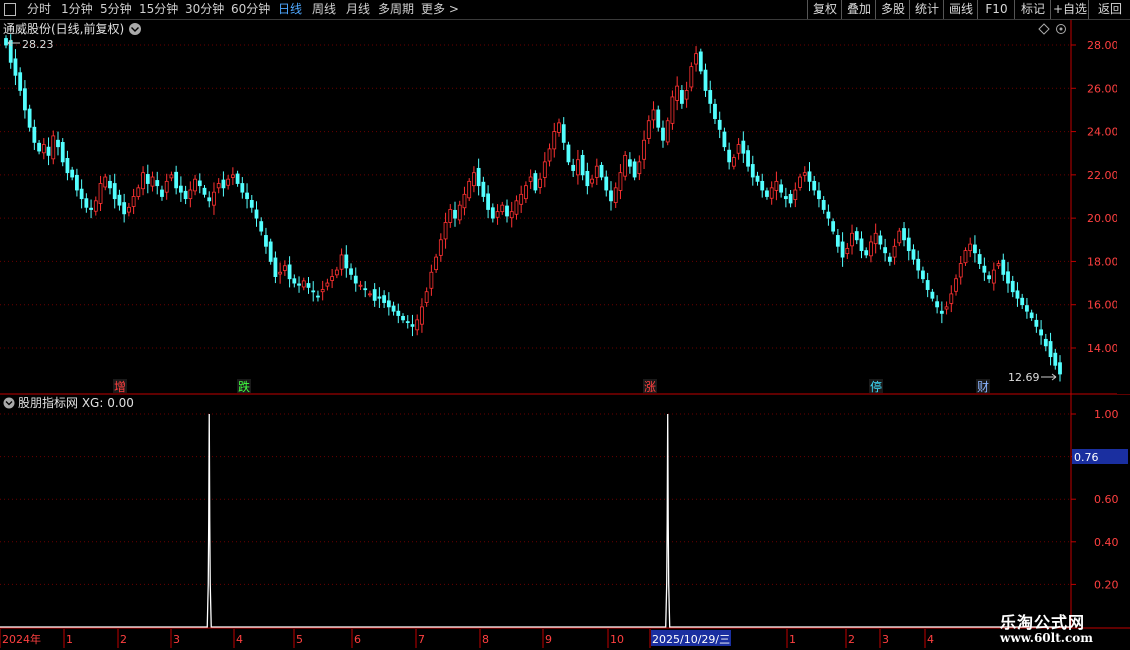  Describe the element at coordinates (9, 403) in the screenshot. I see `indicator-dropdown-icon` at that location.